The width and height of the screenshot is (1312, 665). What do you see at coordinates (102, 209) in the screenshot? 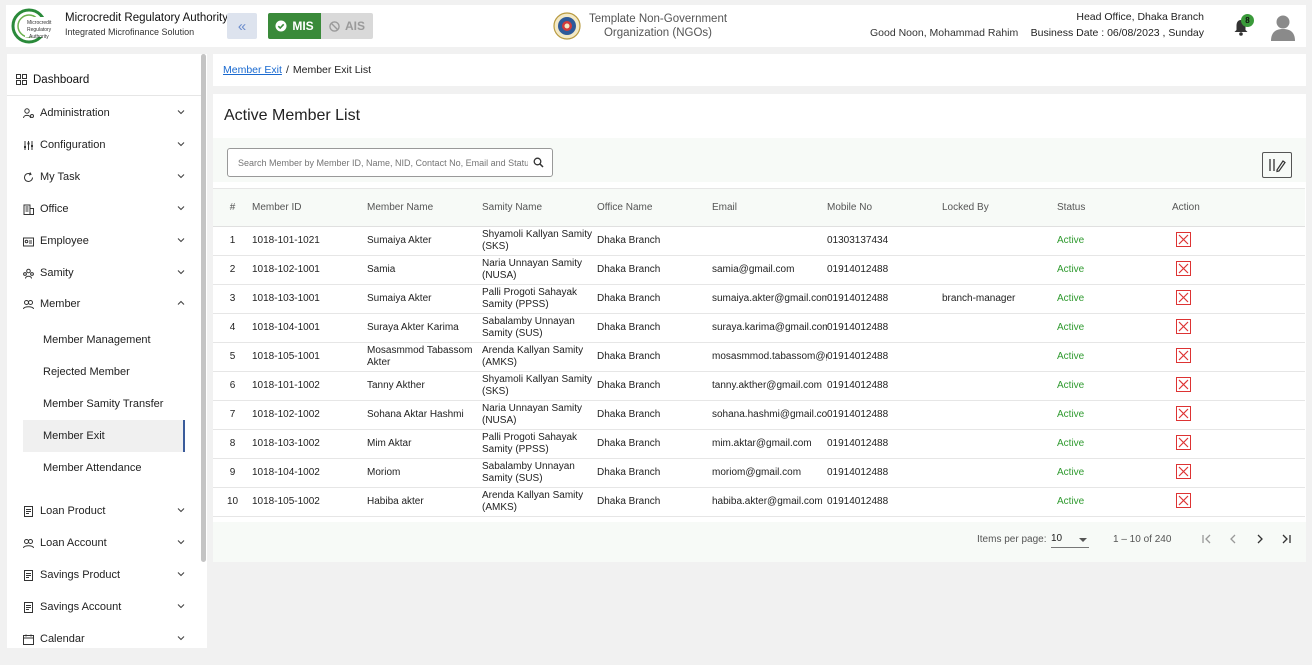
I see `sidebar-item-office: Office` at bounding box center [102, 209].